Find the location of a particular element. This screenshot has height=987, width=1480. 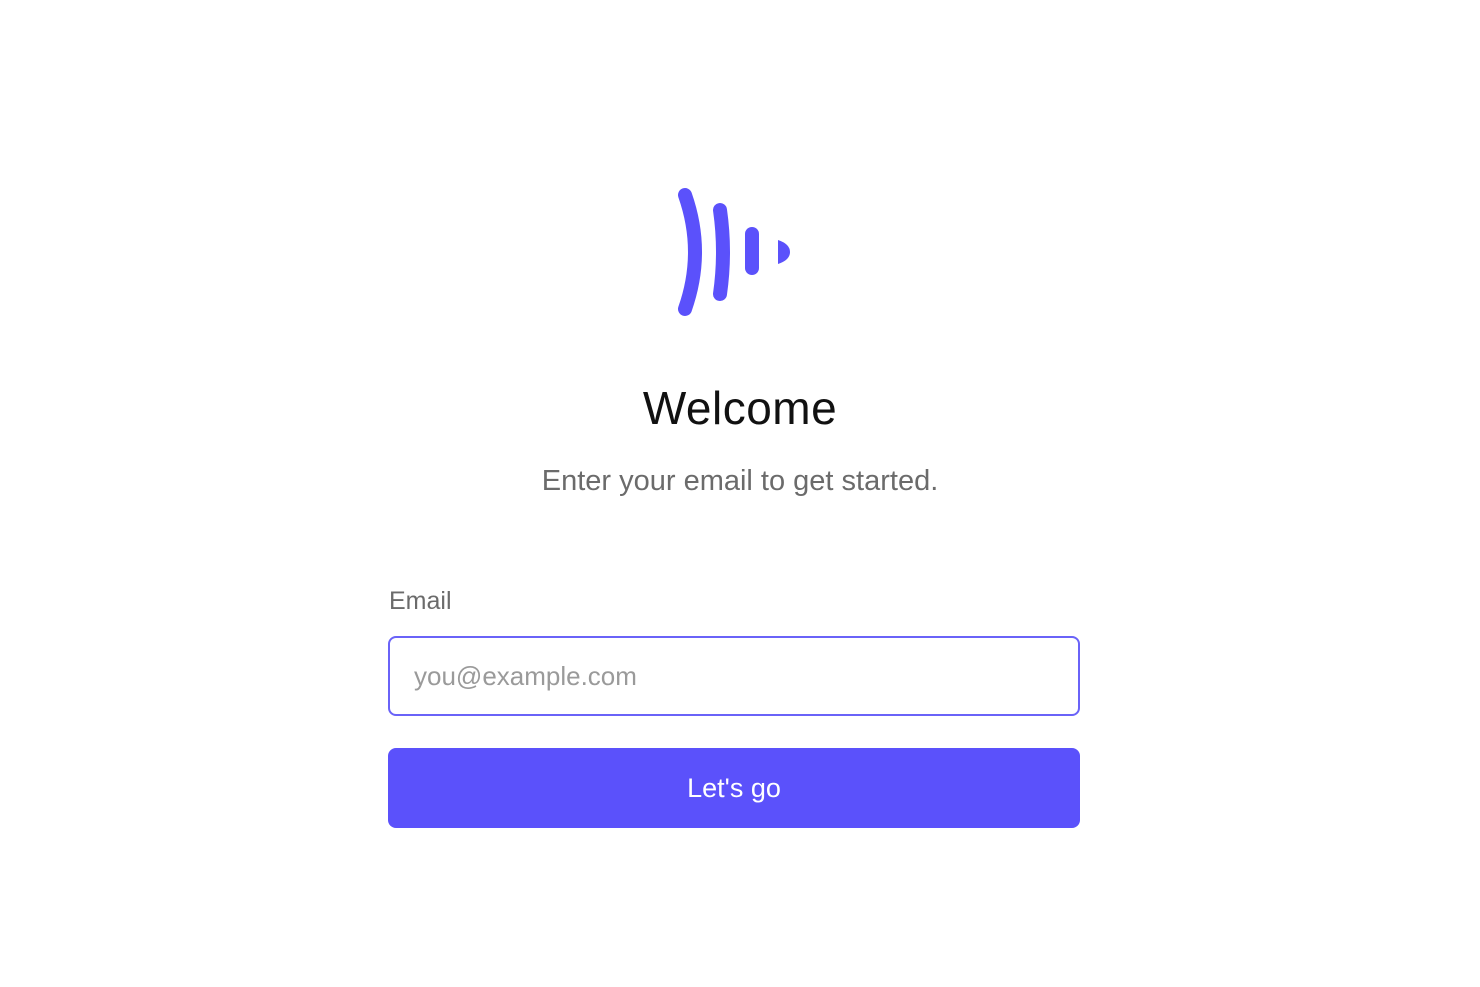

email-label: Email is located at coordinates (420, 601).